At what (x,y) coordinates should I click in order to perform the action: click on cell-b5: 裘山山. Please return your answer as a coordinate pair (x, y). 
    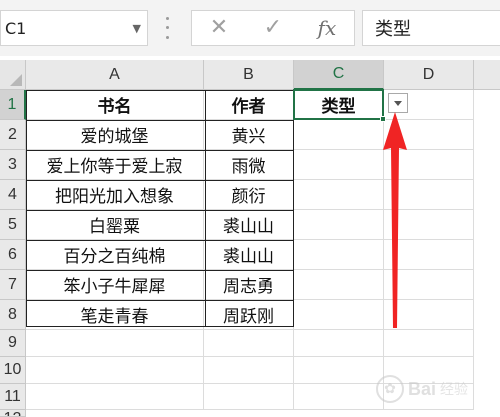
    Looking at the image, I should click on (249, 225).